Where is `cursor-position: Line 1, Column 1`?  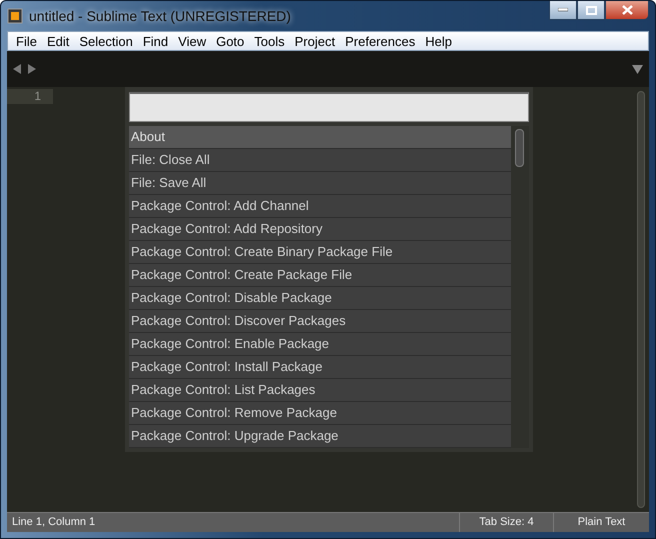
cursor-position: Line 1, Column 1 is located at coordinates (53, 522).